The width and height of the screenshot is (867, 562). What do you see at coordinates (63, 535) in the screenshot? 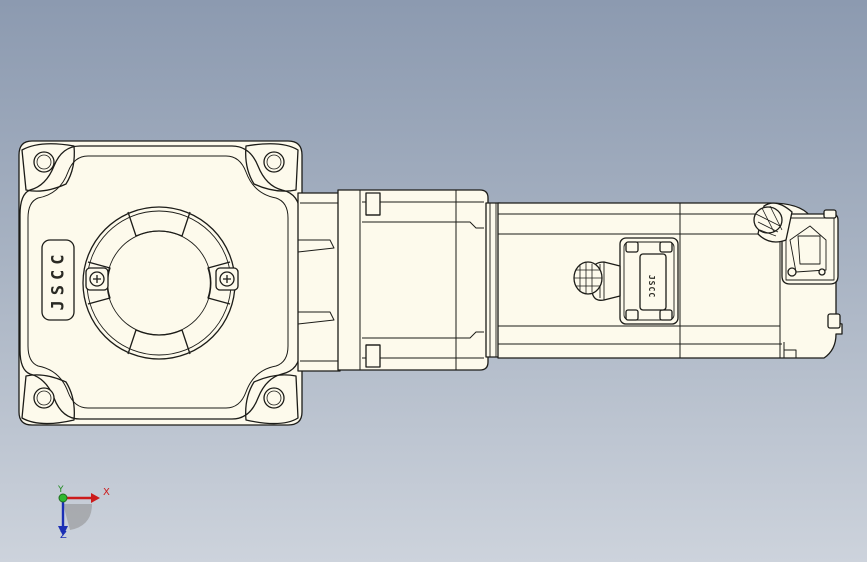
I see `axis-z-label: Z` at bounding box center [63, 535].